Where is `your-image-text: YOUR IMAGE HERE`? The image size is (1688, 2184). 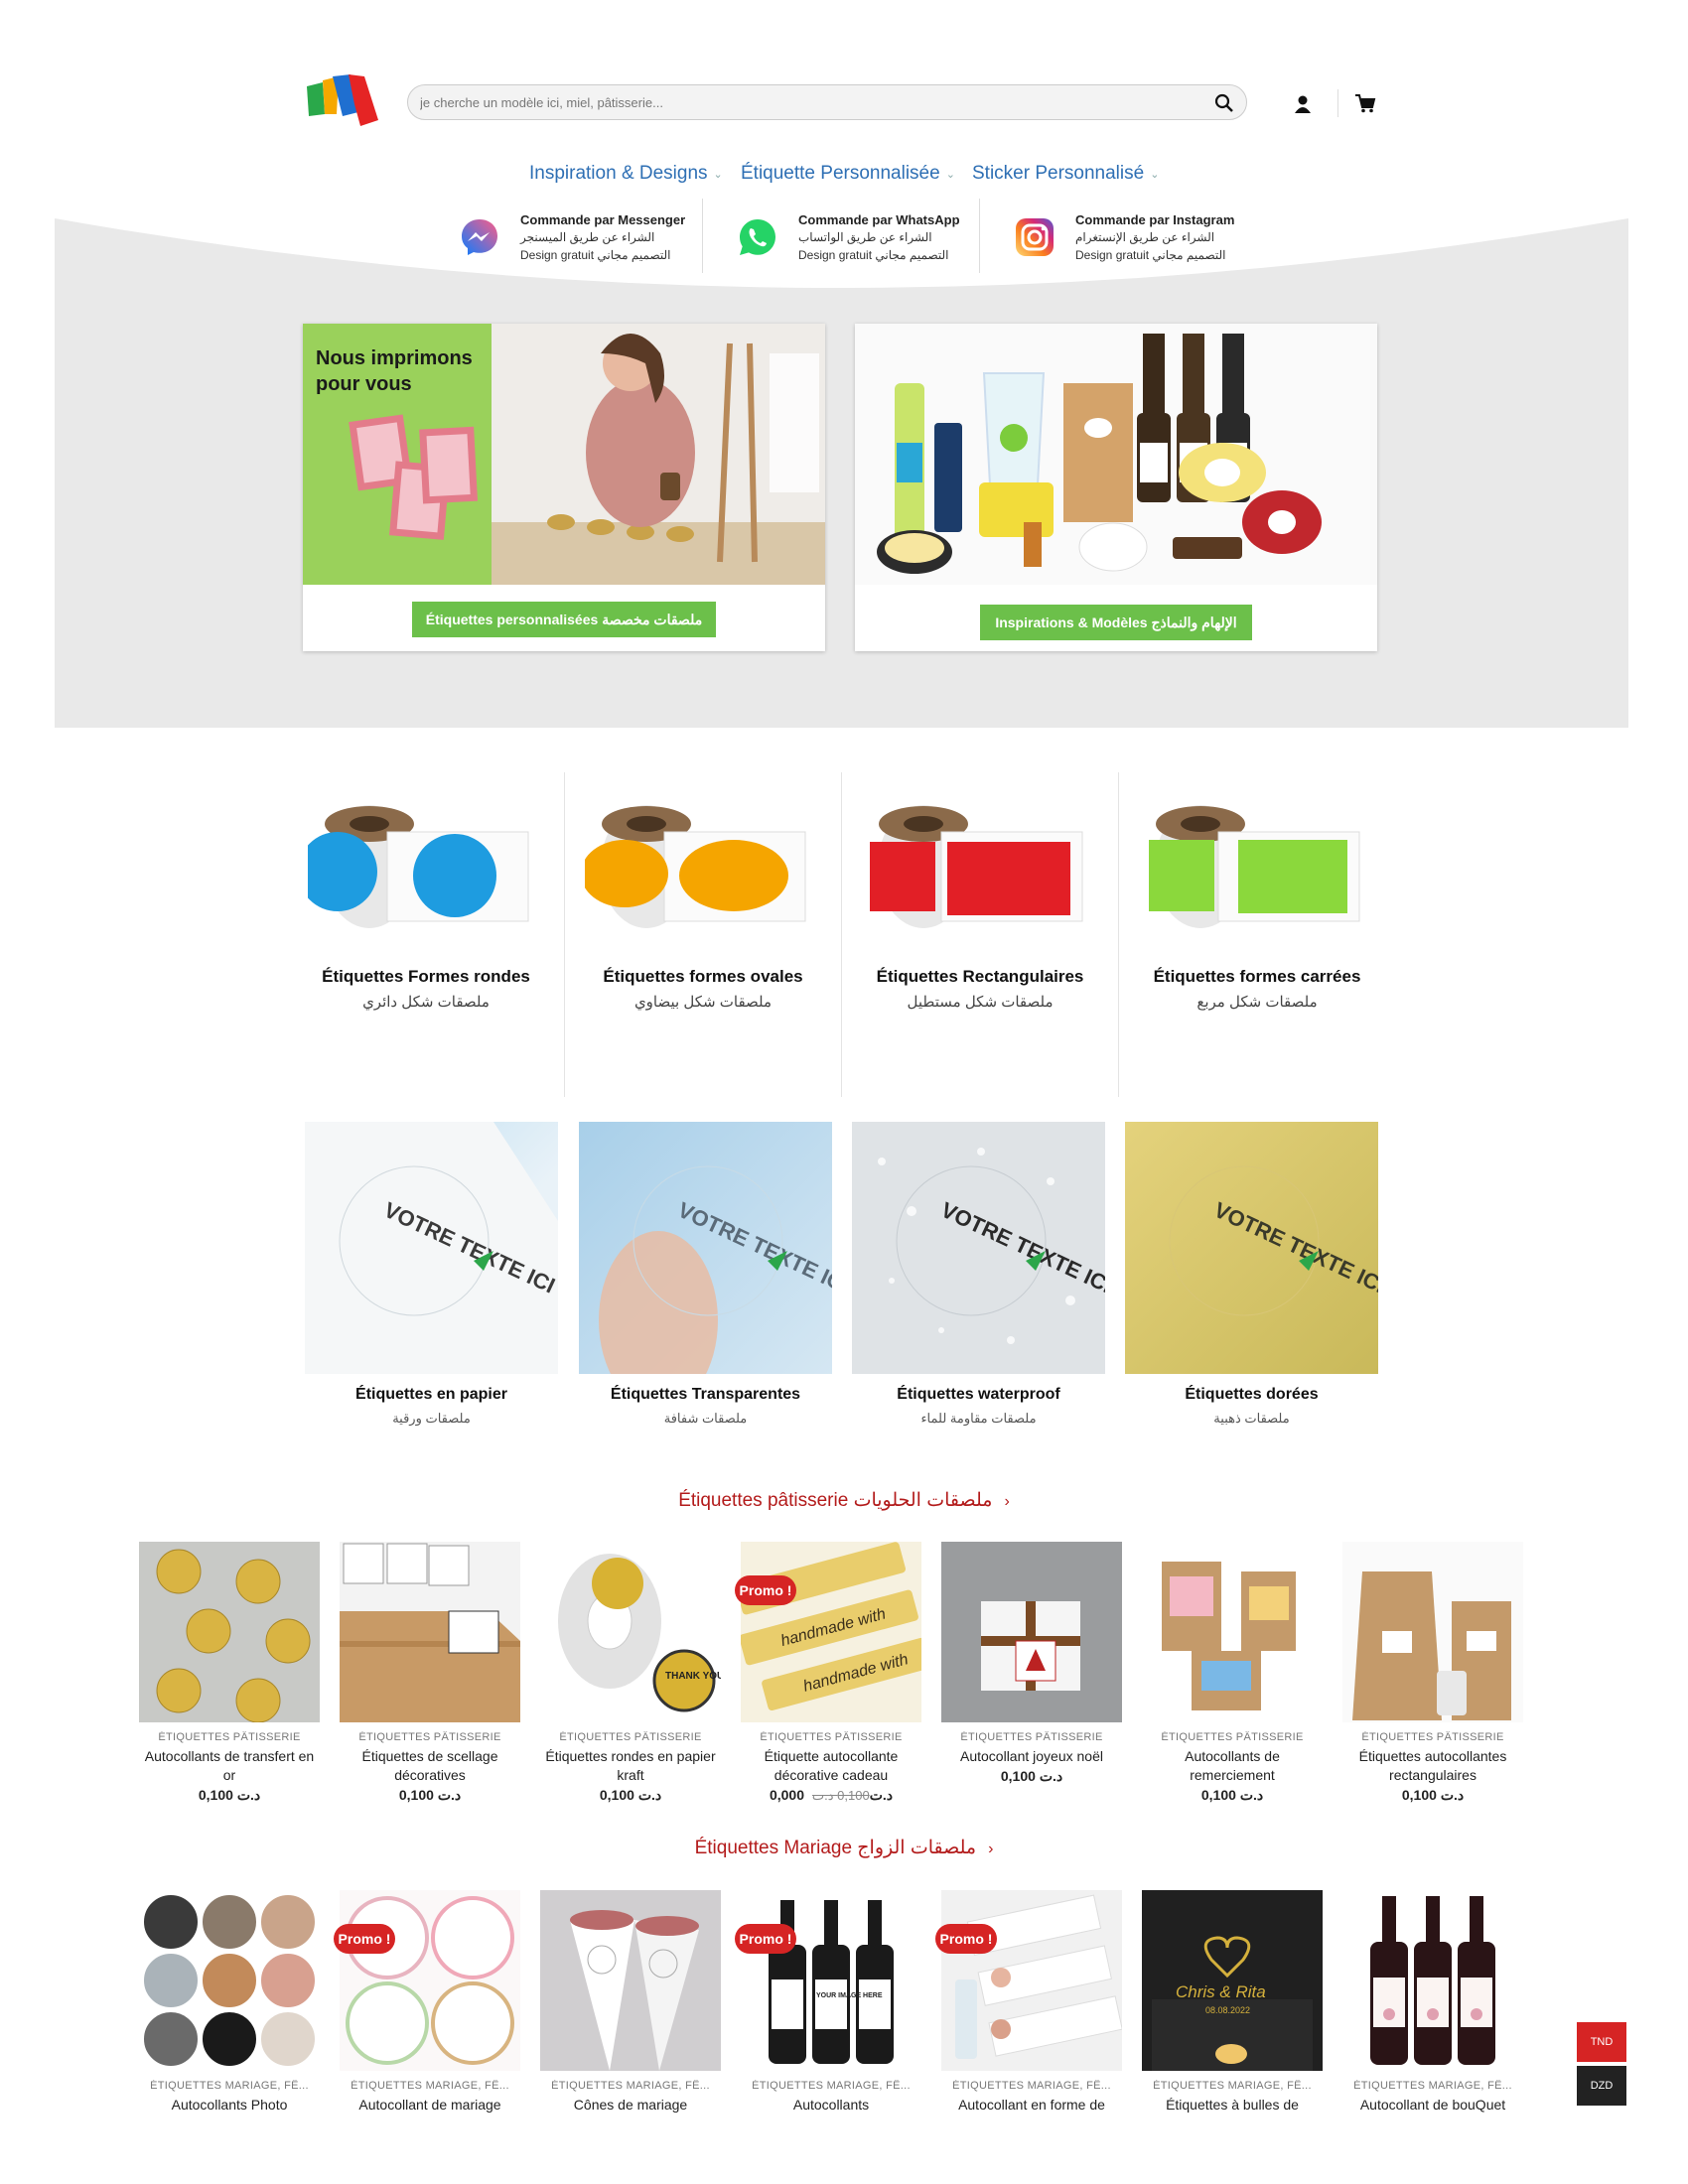 your-image-text: YOUR IMAGE HERE is located at coordinates (849, 1995).